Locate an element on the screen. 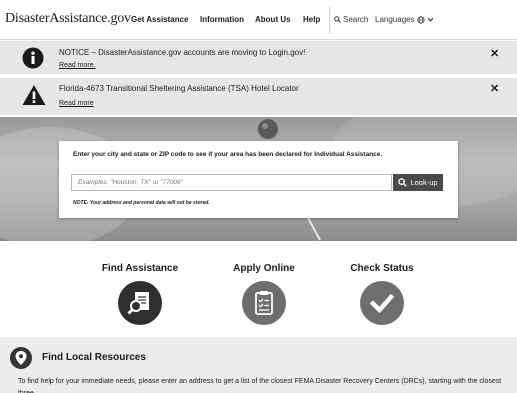 The height and width of the screenshot is (393, 517). lookup-button: Look-up is located at coordinates (418, 182).